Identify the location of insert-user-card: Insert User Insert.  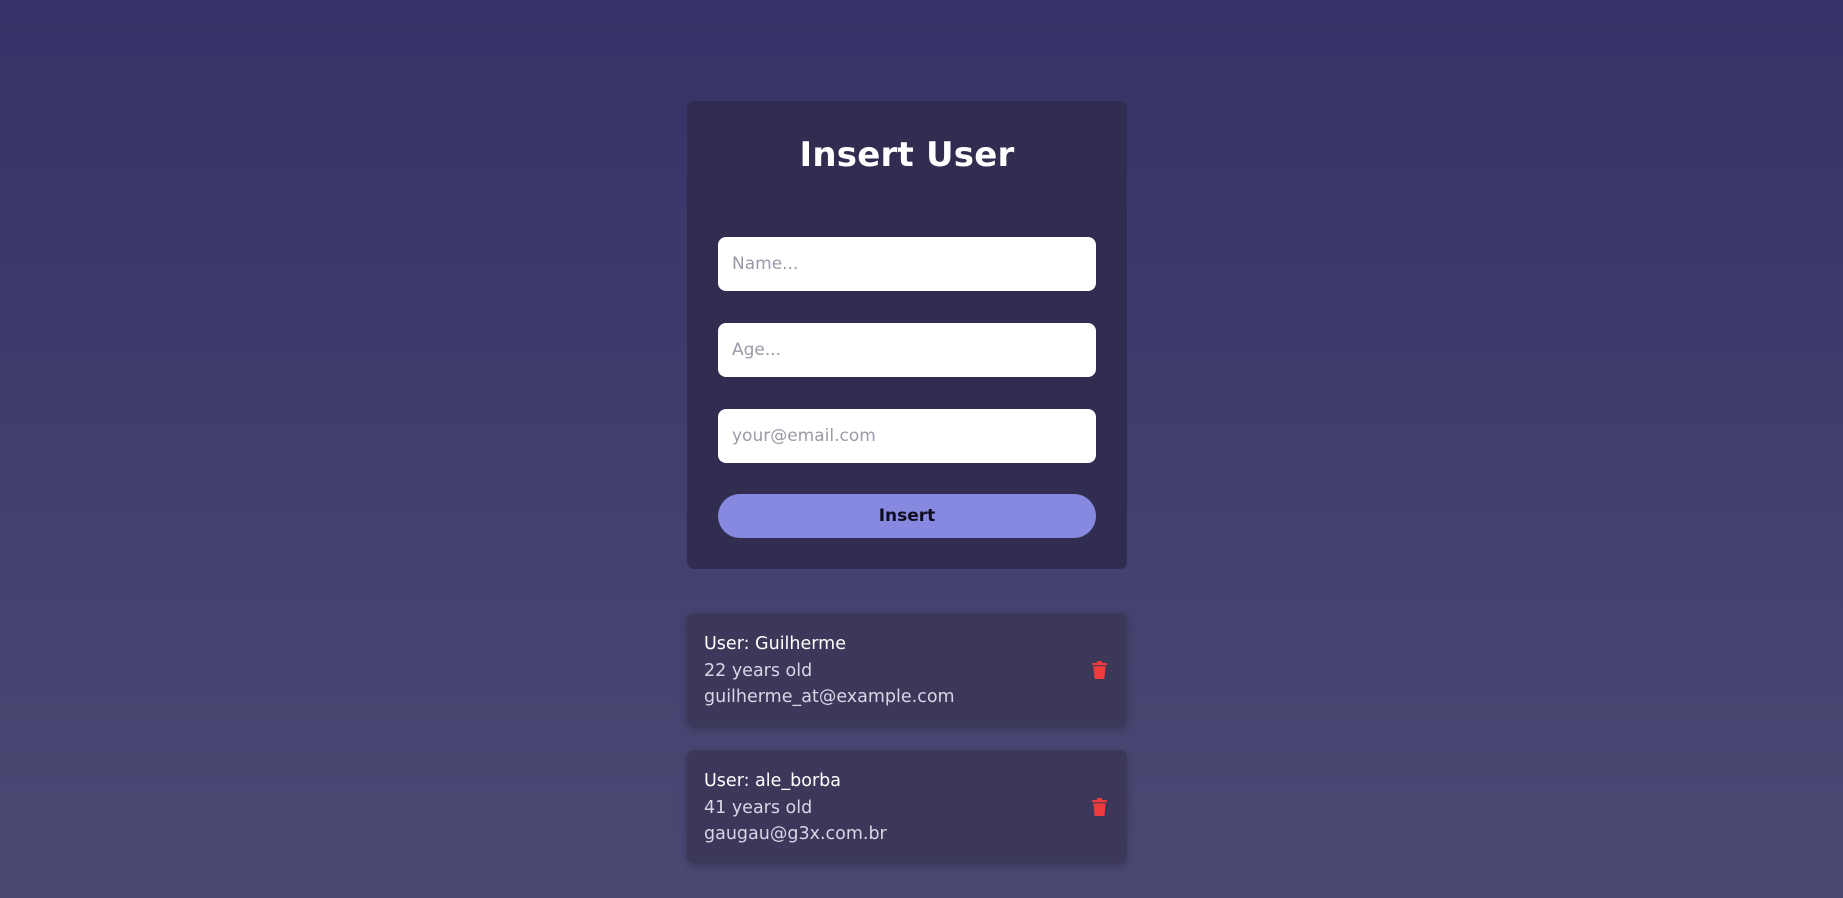
(907, 335).